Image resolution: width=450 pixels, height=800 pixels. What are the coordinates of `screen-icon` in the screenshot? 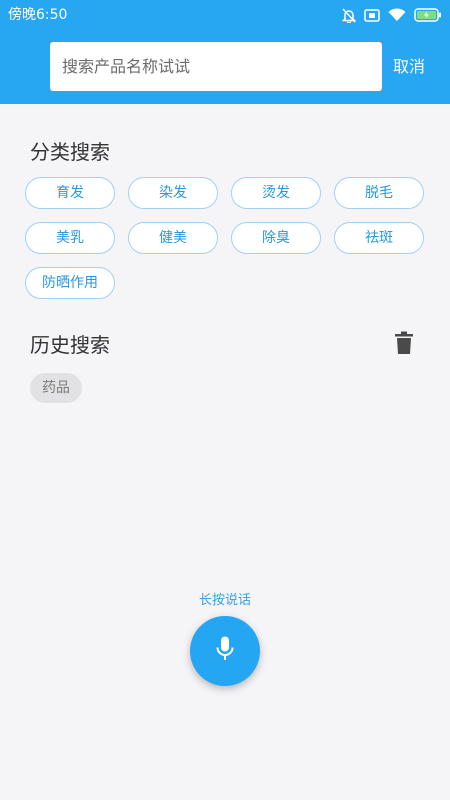 It's located at (372, 15).